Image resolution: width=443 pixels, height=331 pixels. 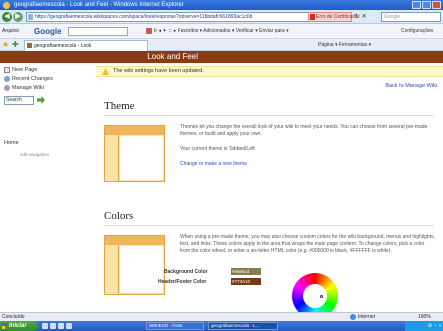 I want to click on sidebar-home-link: Home, so click(x=11, y=143).